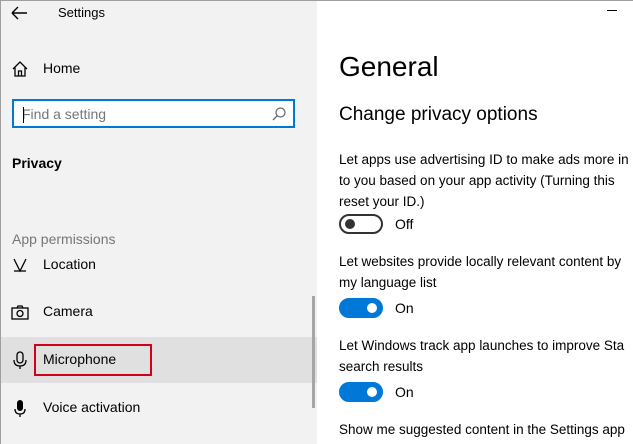  What do you see at coordinates (20, 408) in the screenshot?
I see `voice-activation-icon` at bounding box center [20, 408].